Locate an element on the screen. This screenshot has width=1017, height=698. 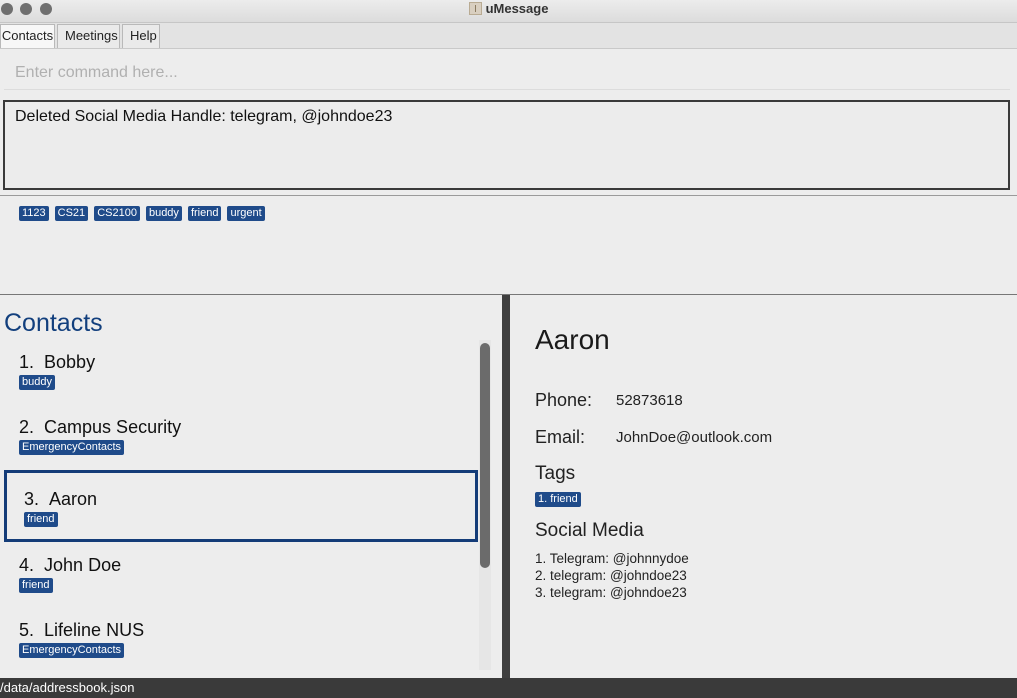
detail-tags: 1. friend is located at coordinates (558, 499).